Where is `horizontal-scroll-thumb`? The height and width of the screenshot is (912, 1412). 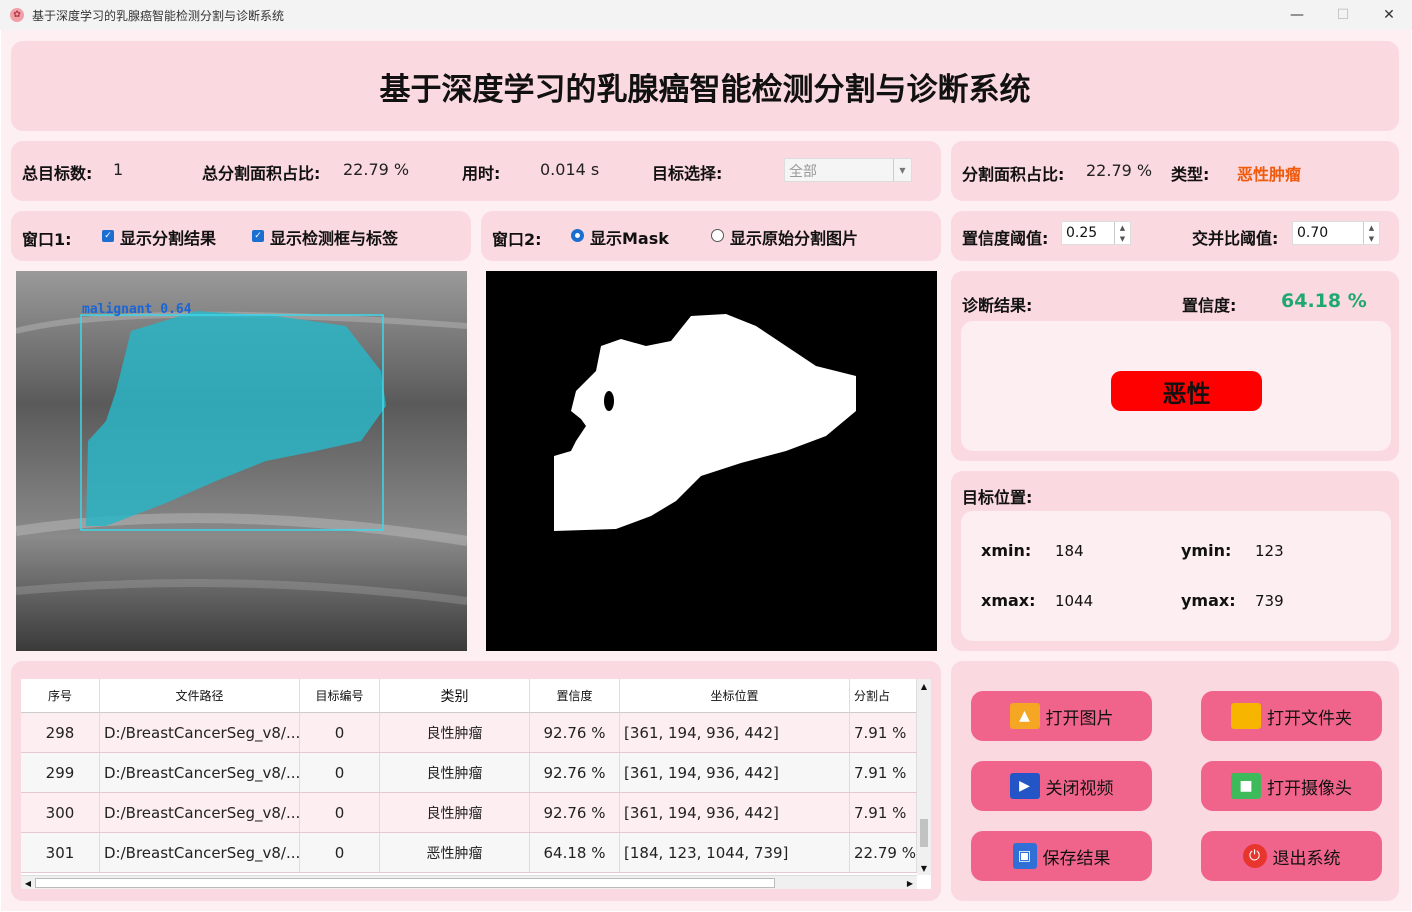 horizontal-scroll-thumb is located at coordinates (405, 883).